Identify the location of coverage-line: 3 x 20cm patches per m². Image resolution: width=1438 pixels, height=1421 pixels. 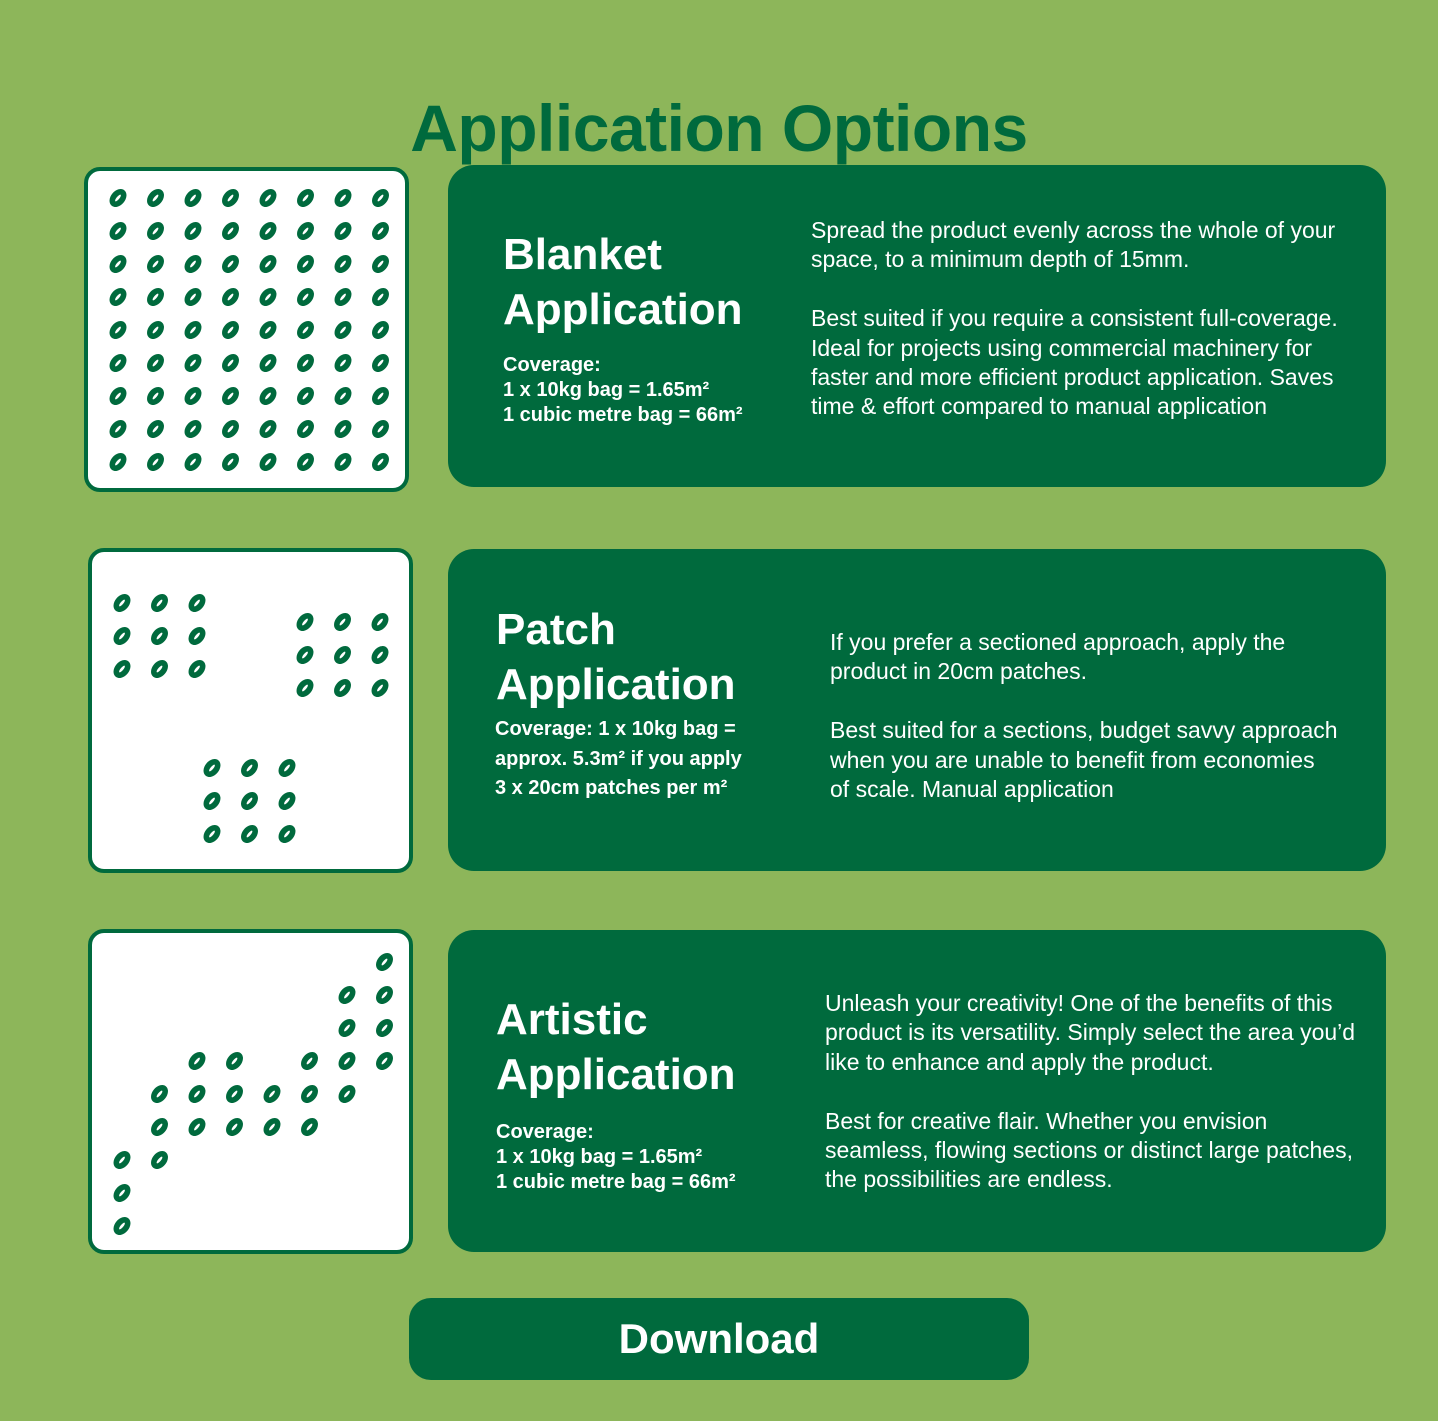
(611, 788).